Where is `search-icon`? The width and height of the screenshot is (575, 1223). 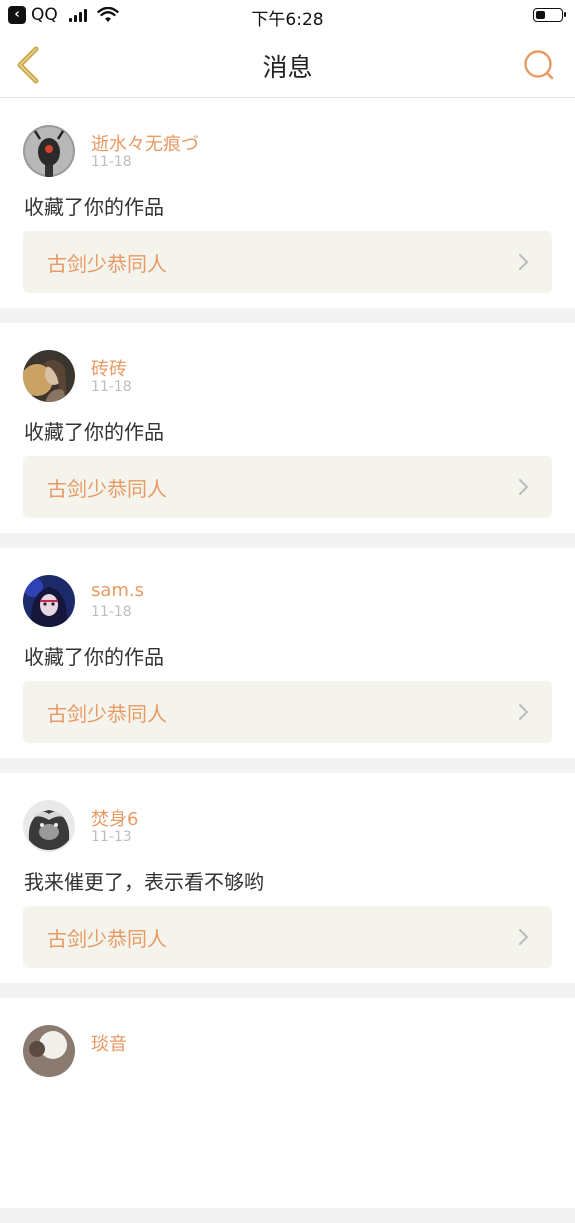
search-icon is located at coordinates (539, 65).